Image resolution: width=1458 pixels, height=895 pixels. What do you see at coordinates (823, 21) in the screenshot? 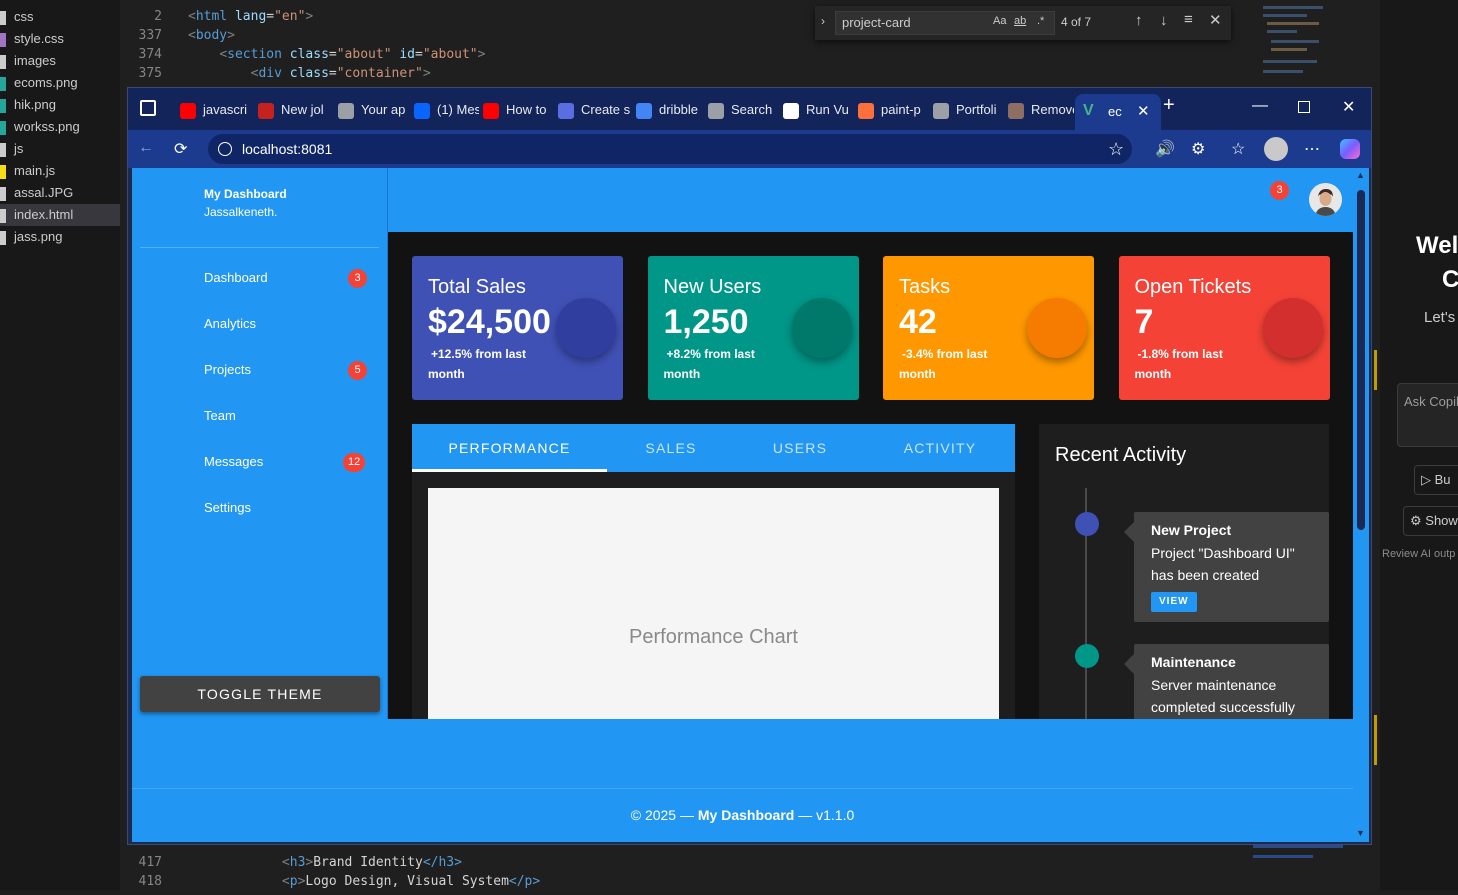
I see `chevron-right-icon: ›` at bounding box center [823, 21].